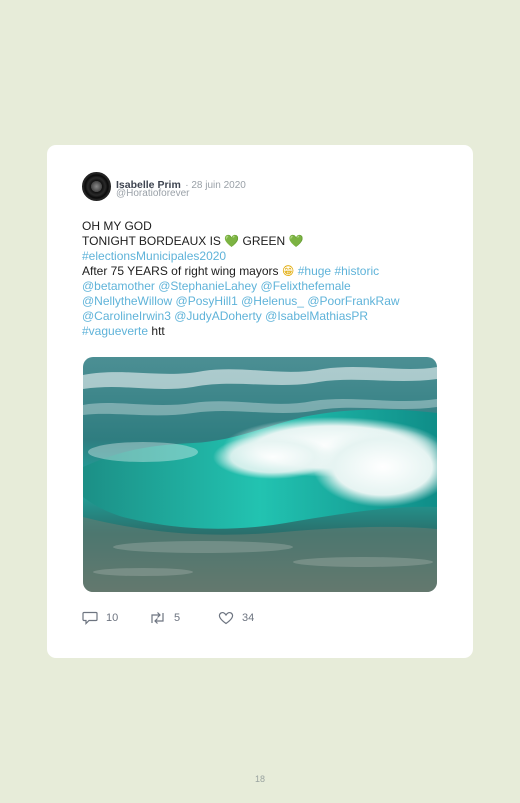 The height and width of the screenshot is (803, 520). What do you see at coordinates (262, 226) in the screenshot?
I see `text-line: OH MY GOD` at bounding box center [262, 226].